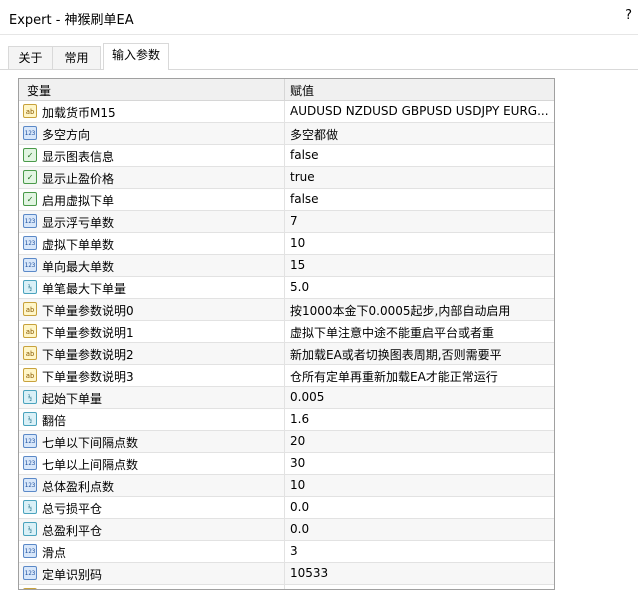 Image resolution: width=638 pixels, height=591 pixels. What do you see at coordinates (419, 177) in the screenshot?
I see `parameter-value: true` at bounding box center [419, 177].